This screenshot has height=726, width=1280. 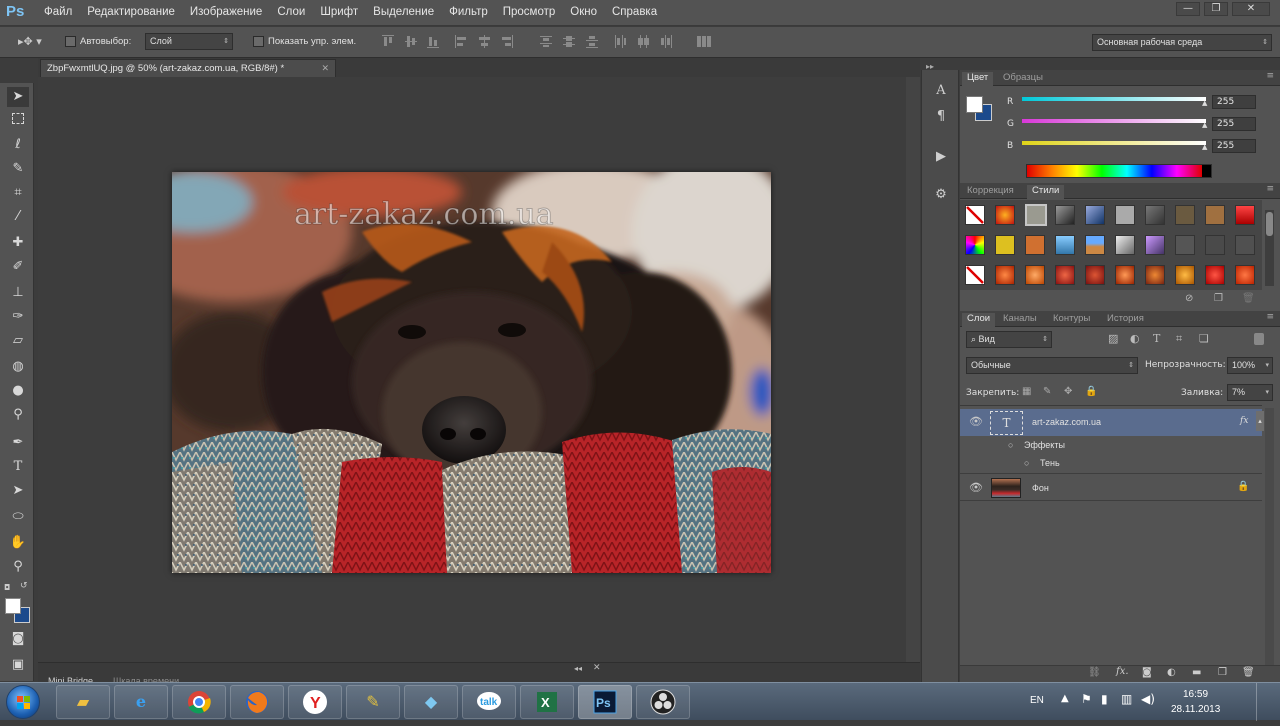 What do you see at coordinates (1066, 422) in the screenshot?
I see `layer-name: art-zakaz.com.ua` at bounding box center [1066, 422].